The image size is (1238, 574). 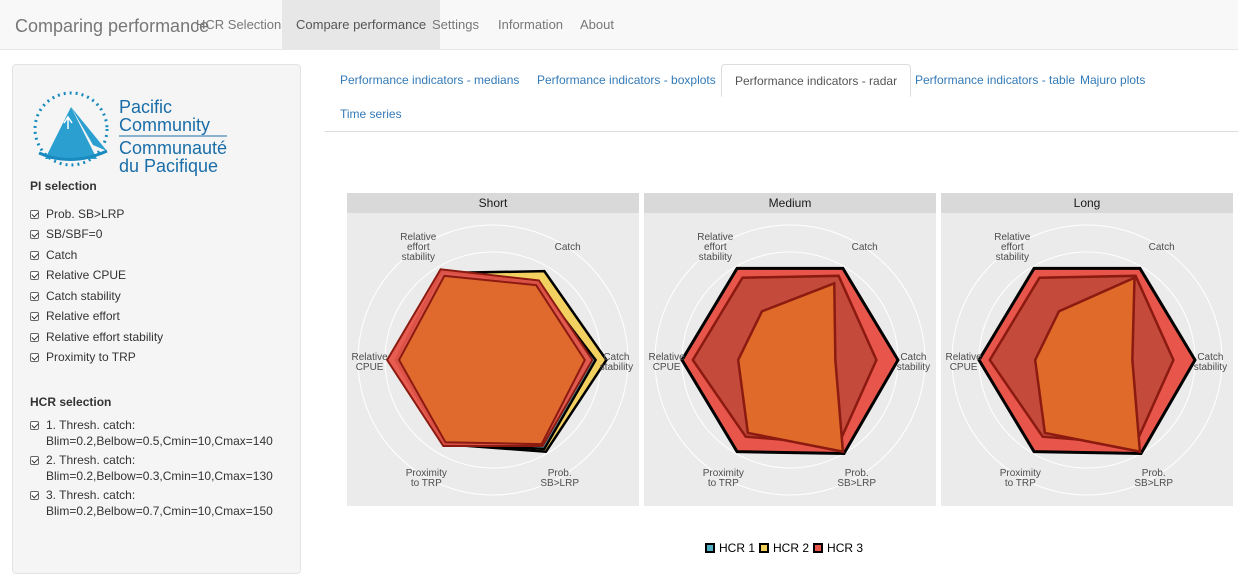 I want to click on legend-swatch-hcr1, so click(x=710, y=548).